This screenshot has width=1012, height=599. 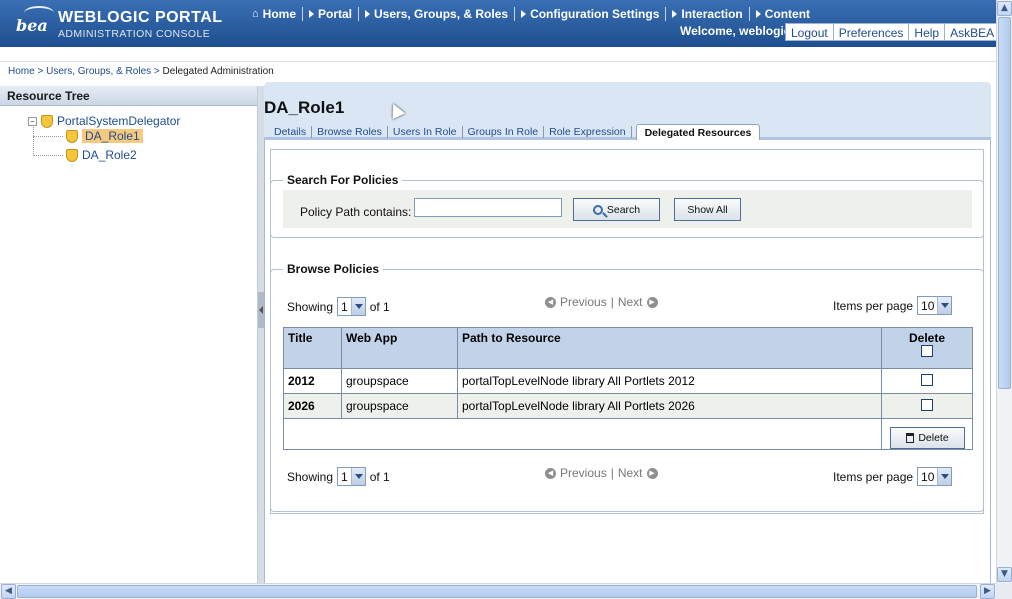 I want to click on nav-users-groups-roles: Users, Groups, & Roles, so click(x=437, y=14).